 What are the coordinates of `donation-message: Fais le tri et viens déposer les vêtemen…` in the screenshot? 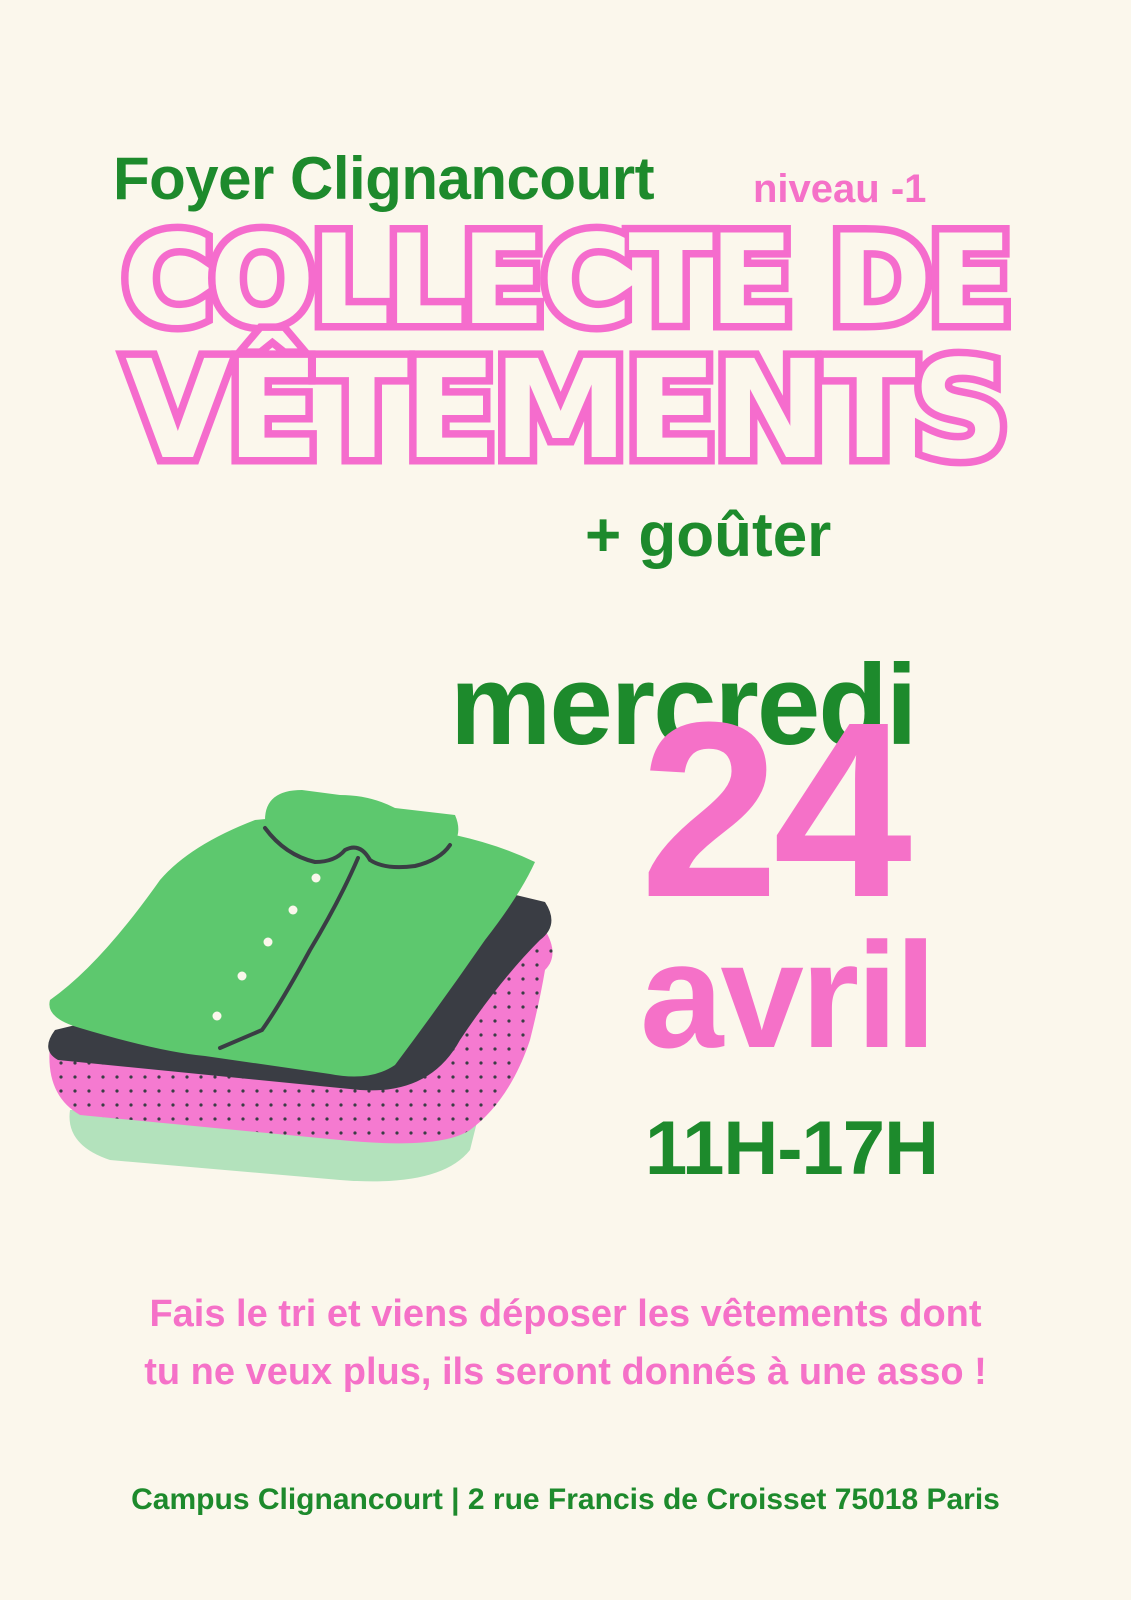 It's located at (565, 1343).